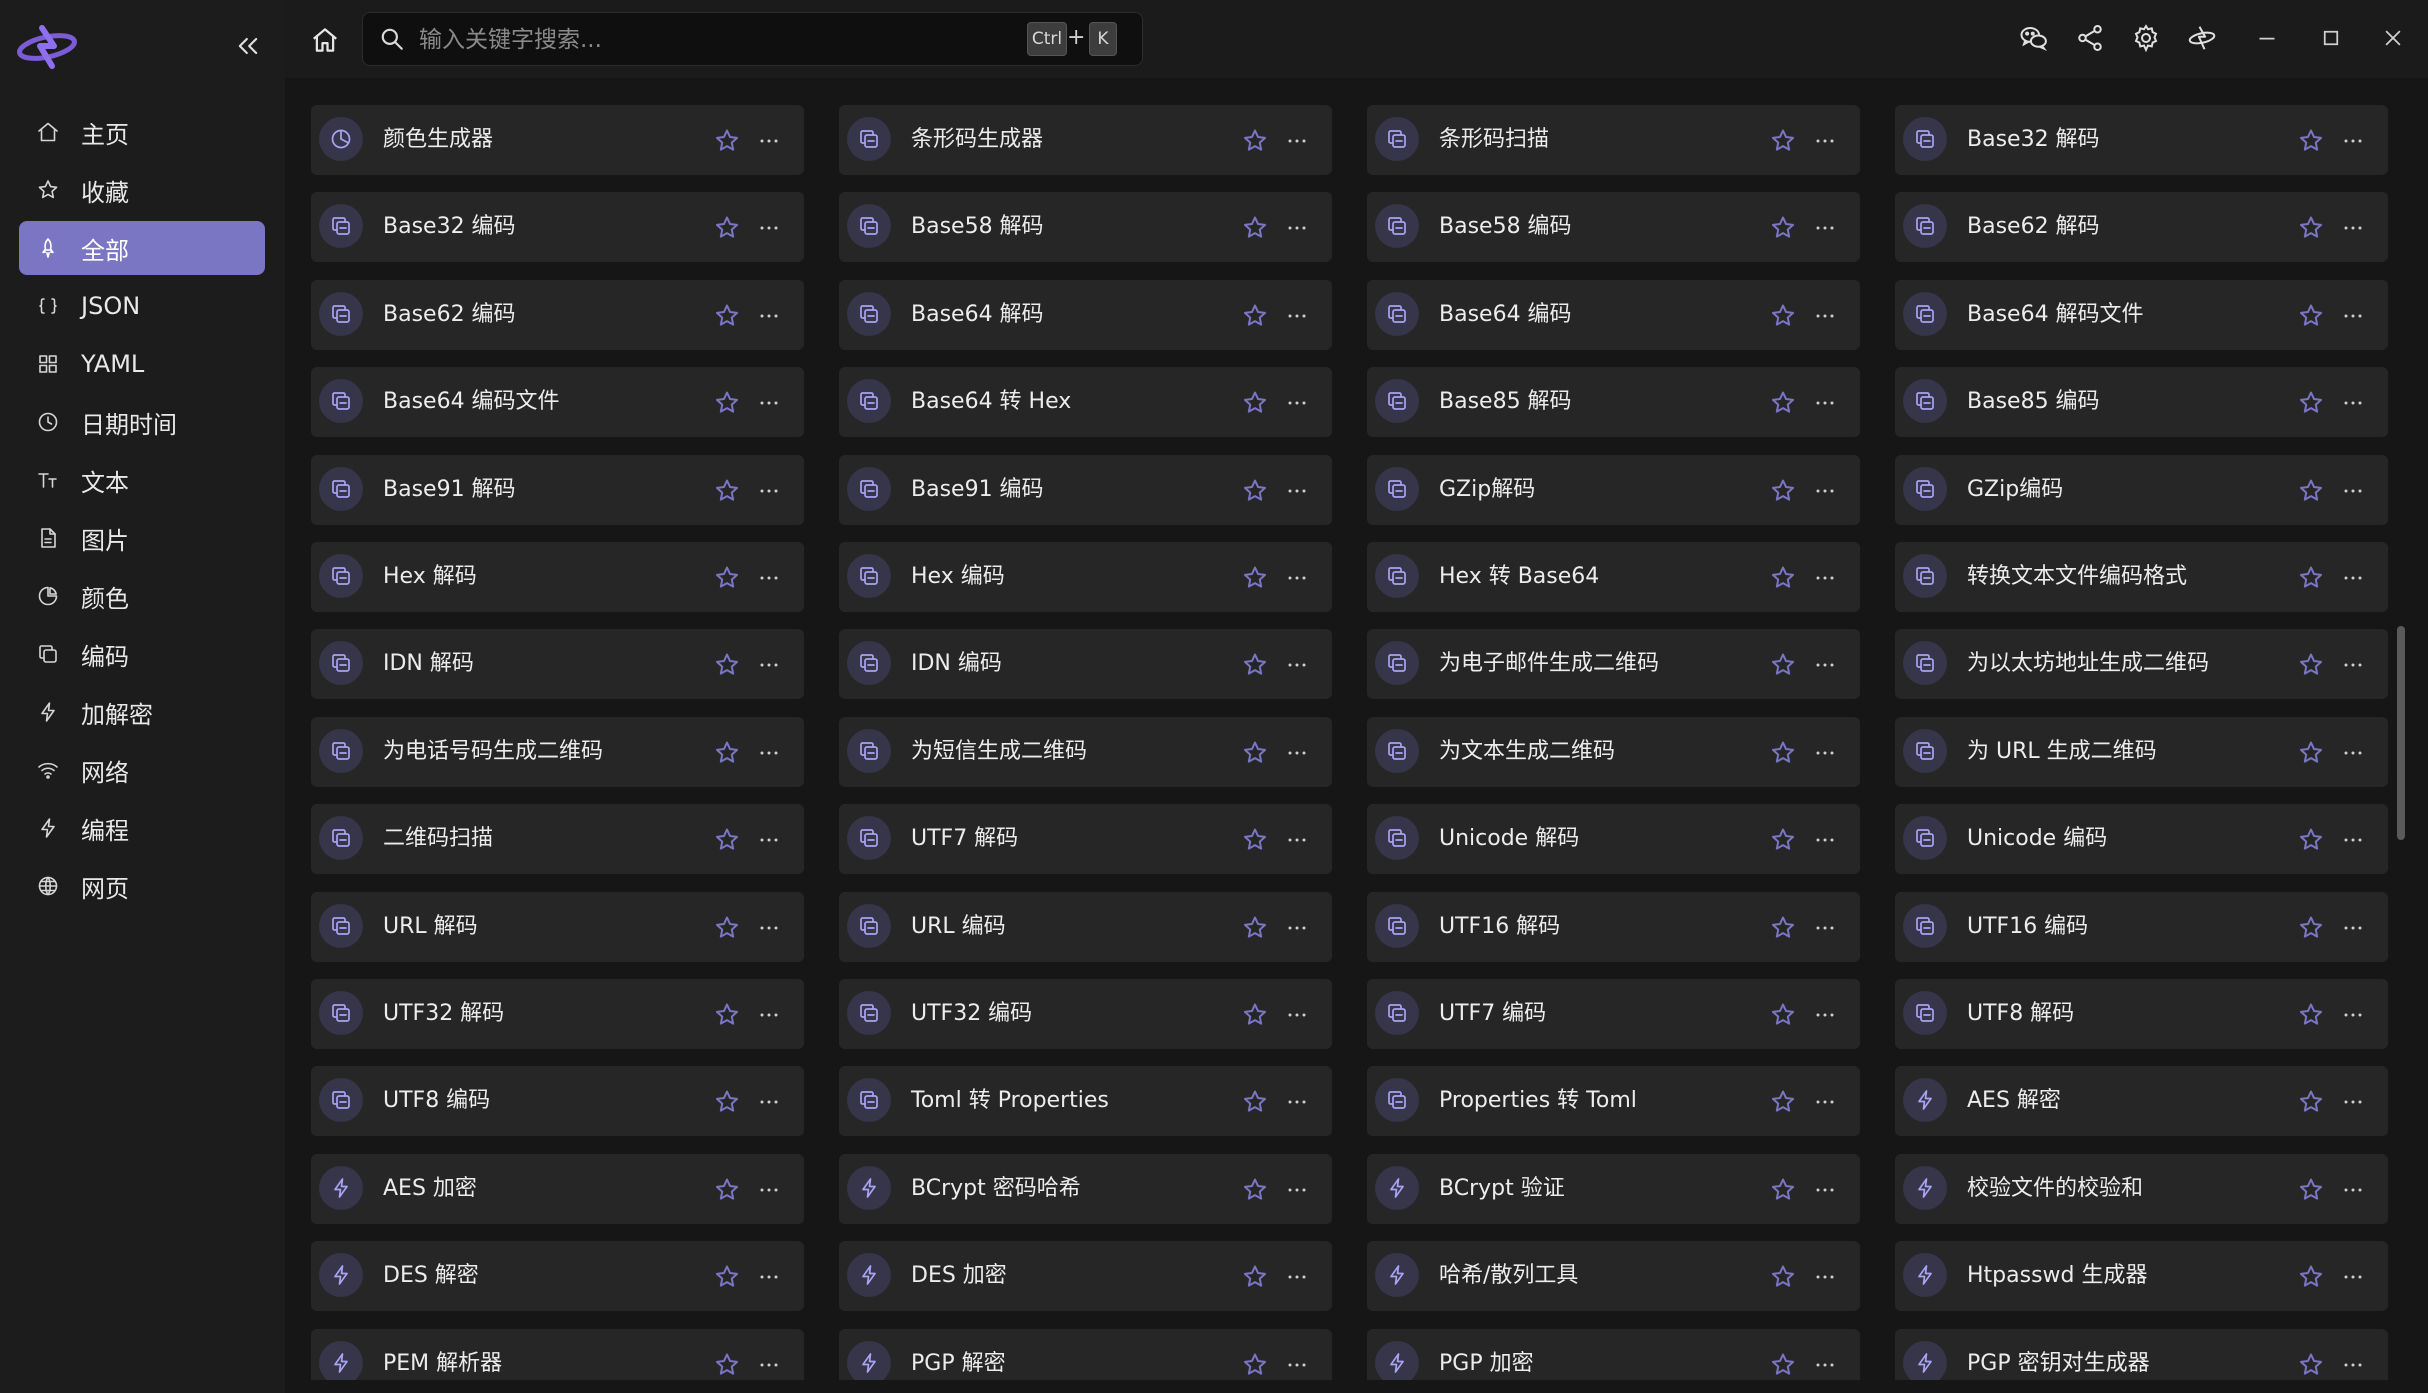 This screenshot has height=1393, width=2428. I want to click on tool-card: UTF7 编码, so click(1613, 1014).